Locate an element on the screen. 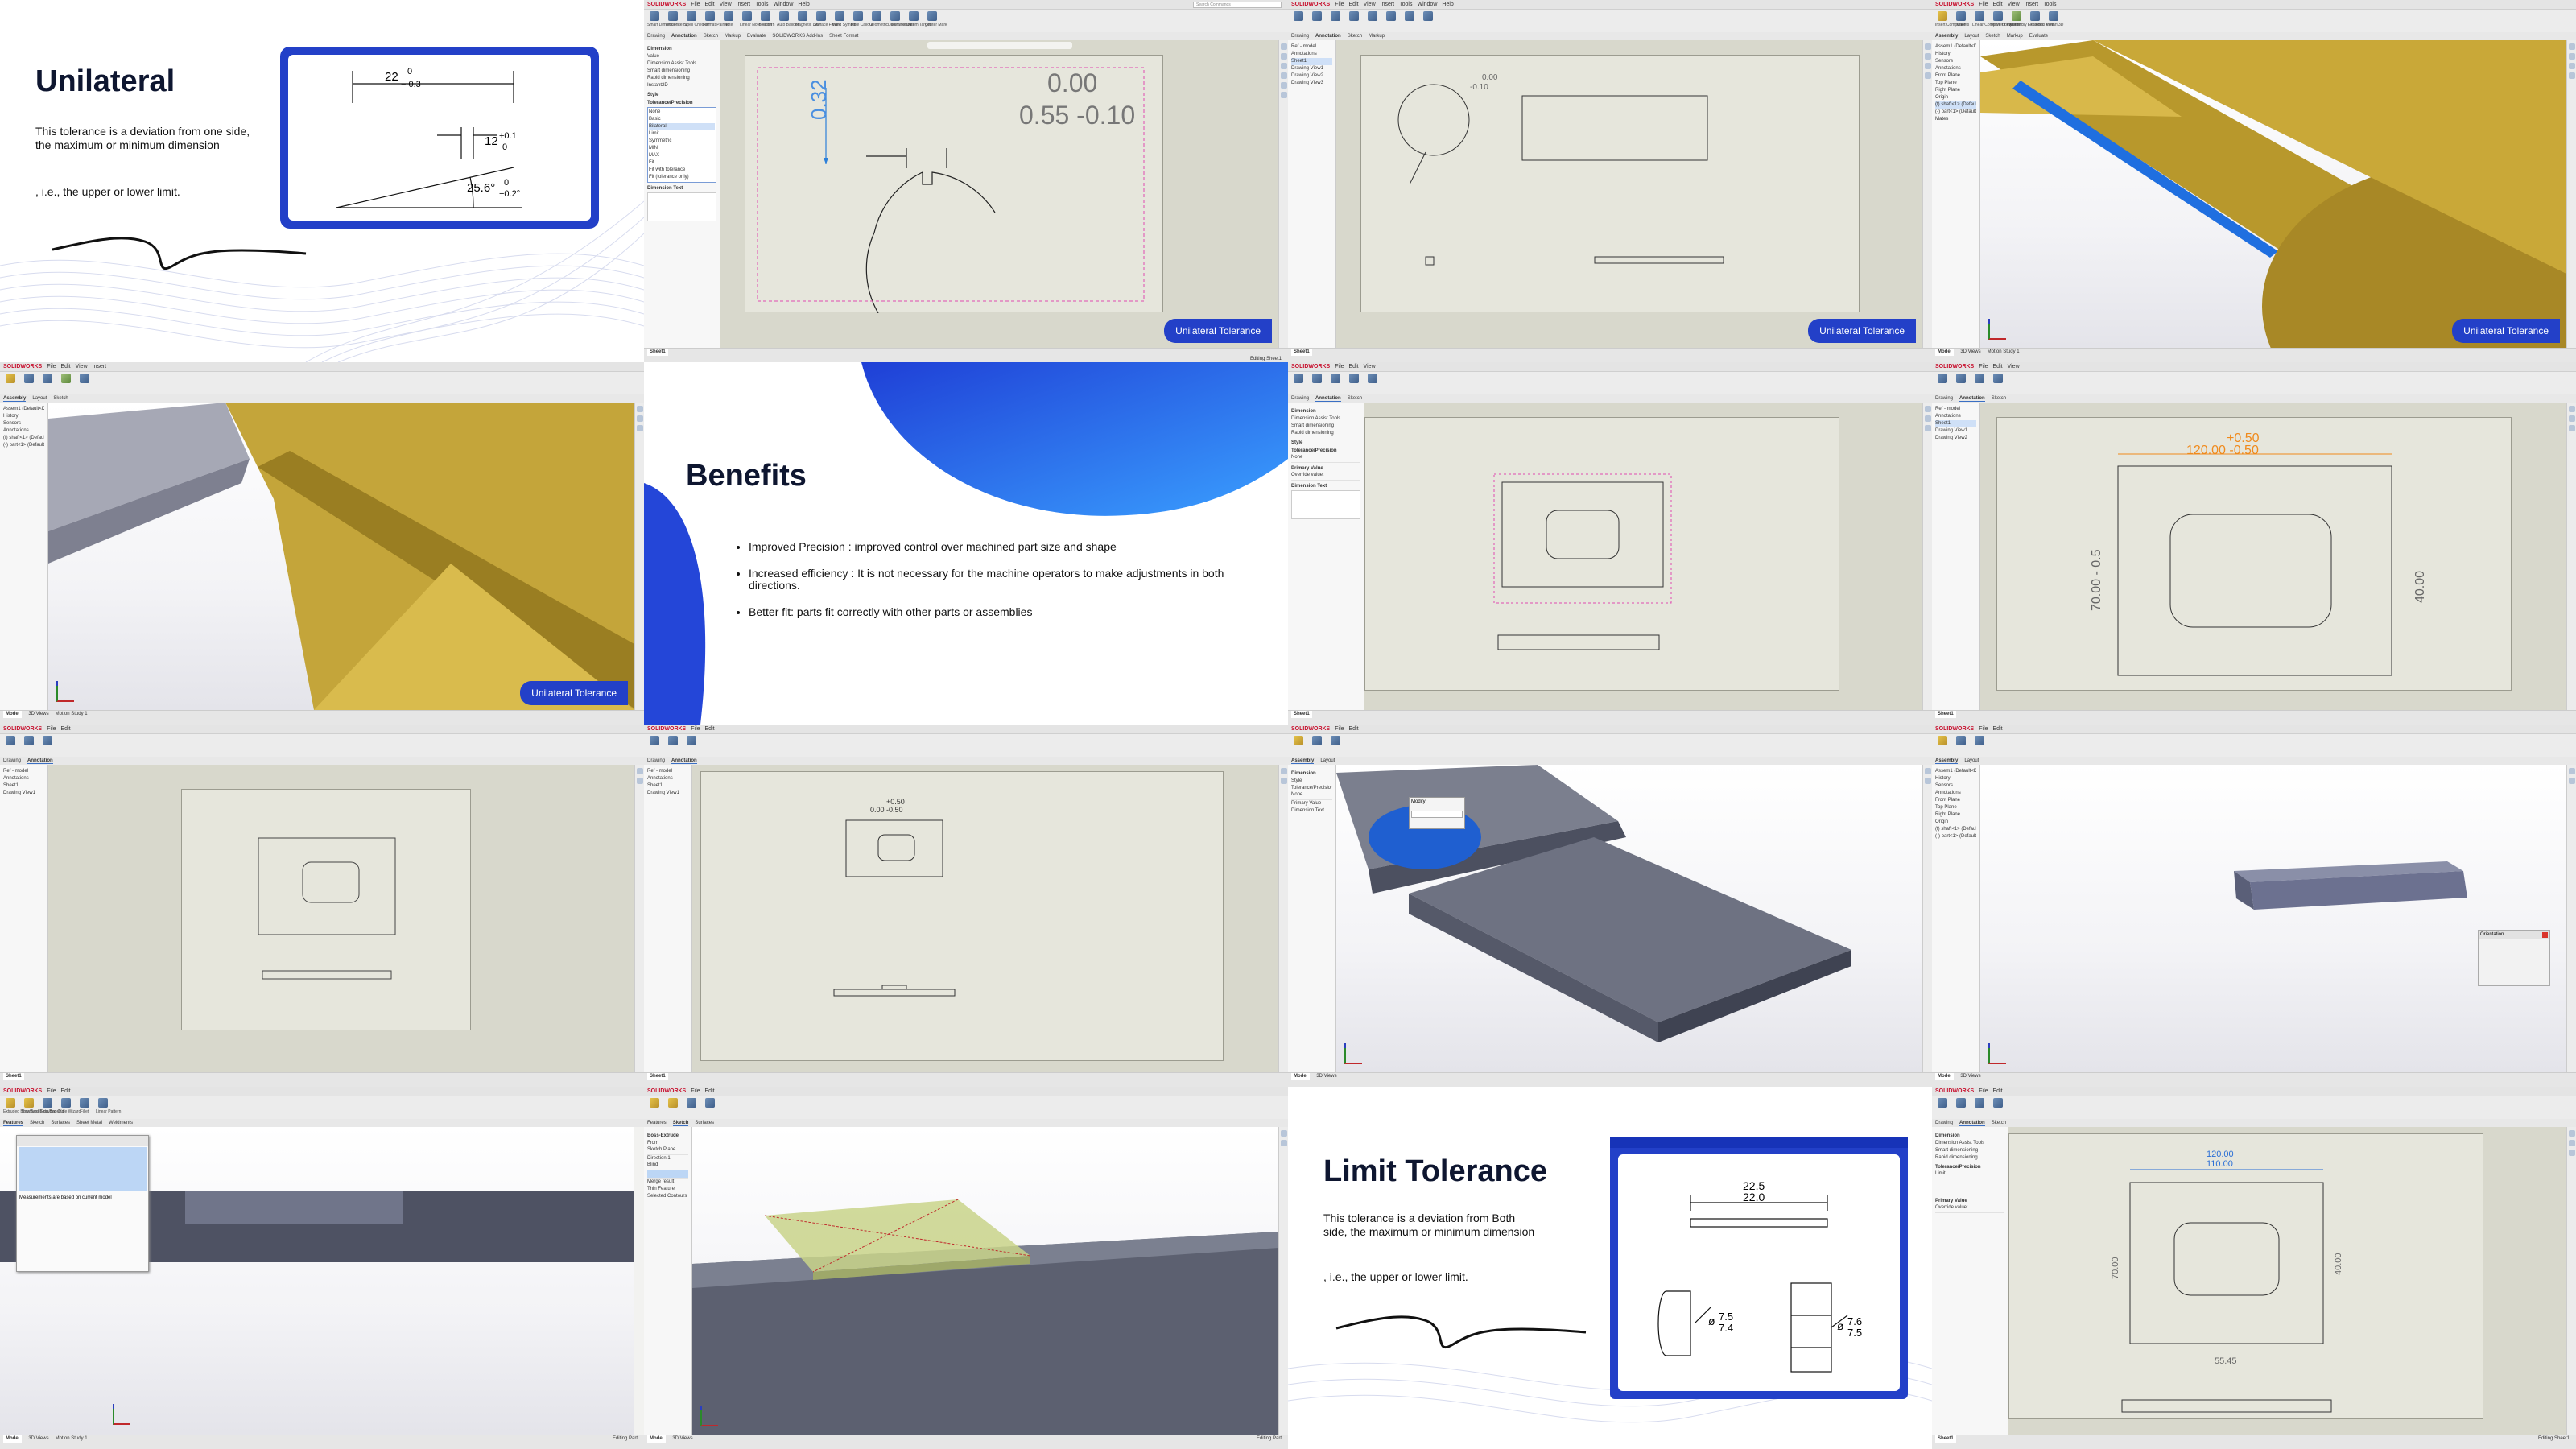 The height and width of the screenshot is (1449, 2576). tab-addins: SOLIDWORKS Add-Ins is located at coordinates (797, 36).